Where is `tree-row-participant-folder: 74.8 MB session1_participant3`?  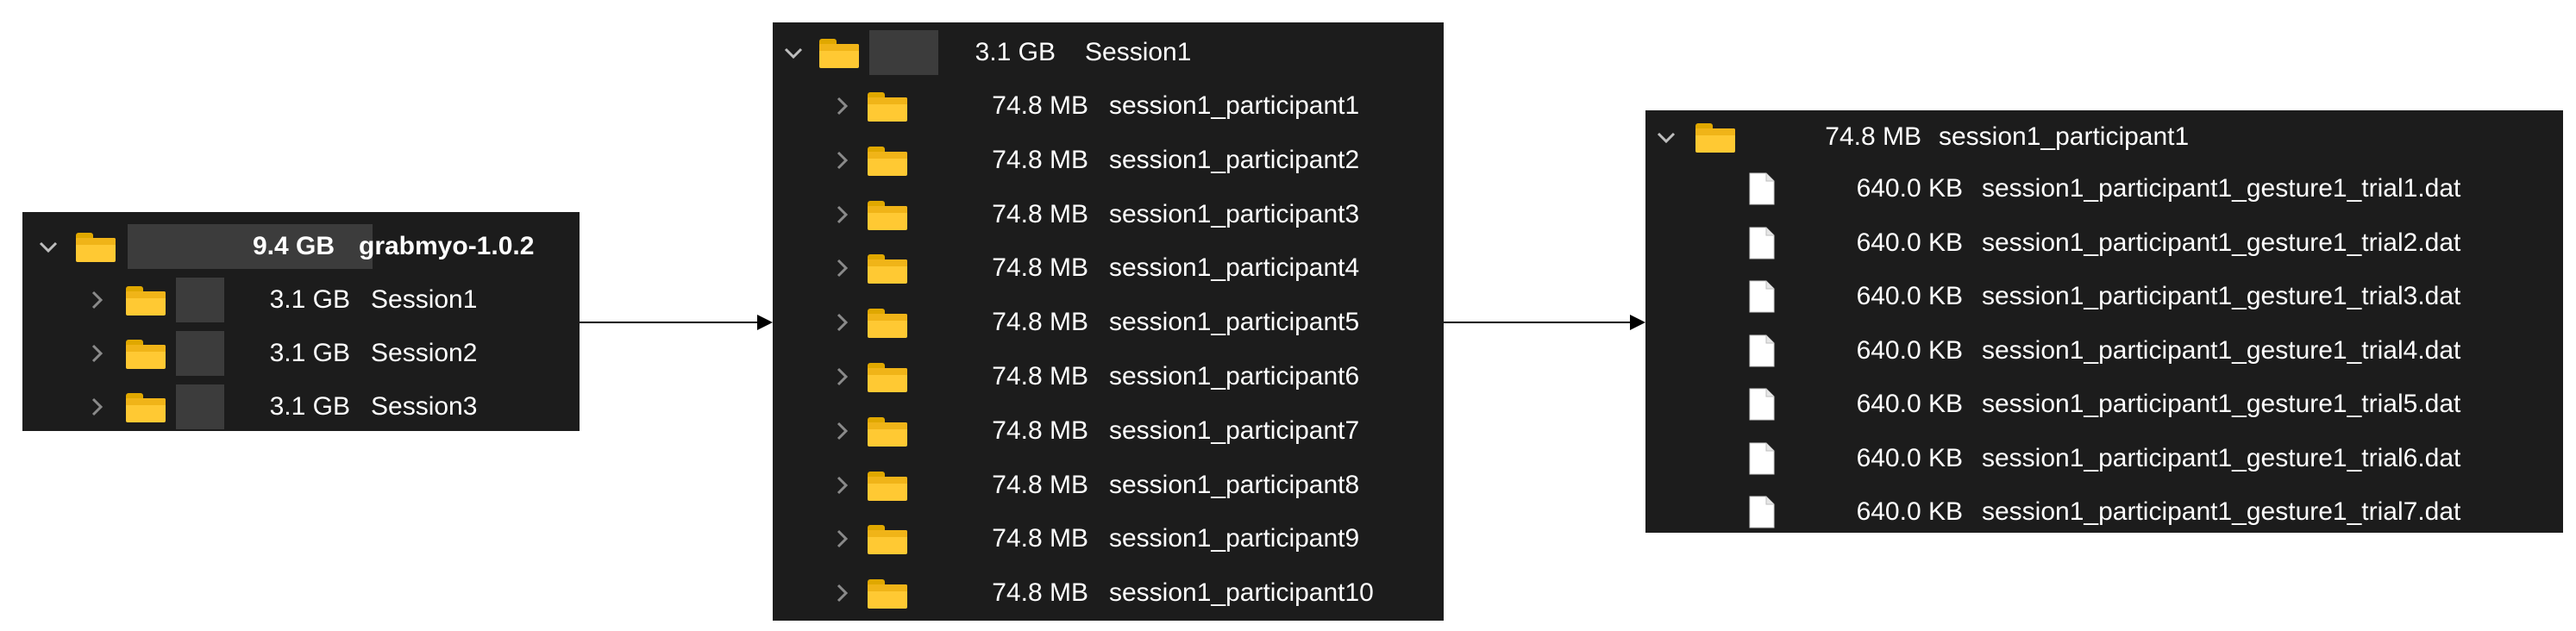
tree-row-participant-folder: 74.8 MB session1_participant3 is located at coordinates (1108, 214).